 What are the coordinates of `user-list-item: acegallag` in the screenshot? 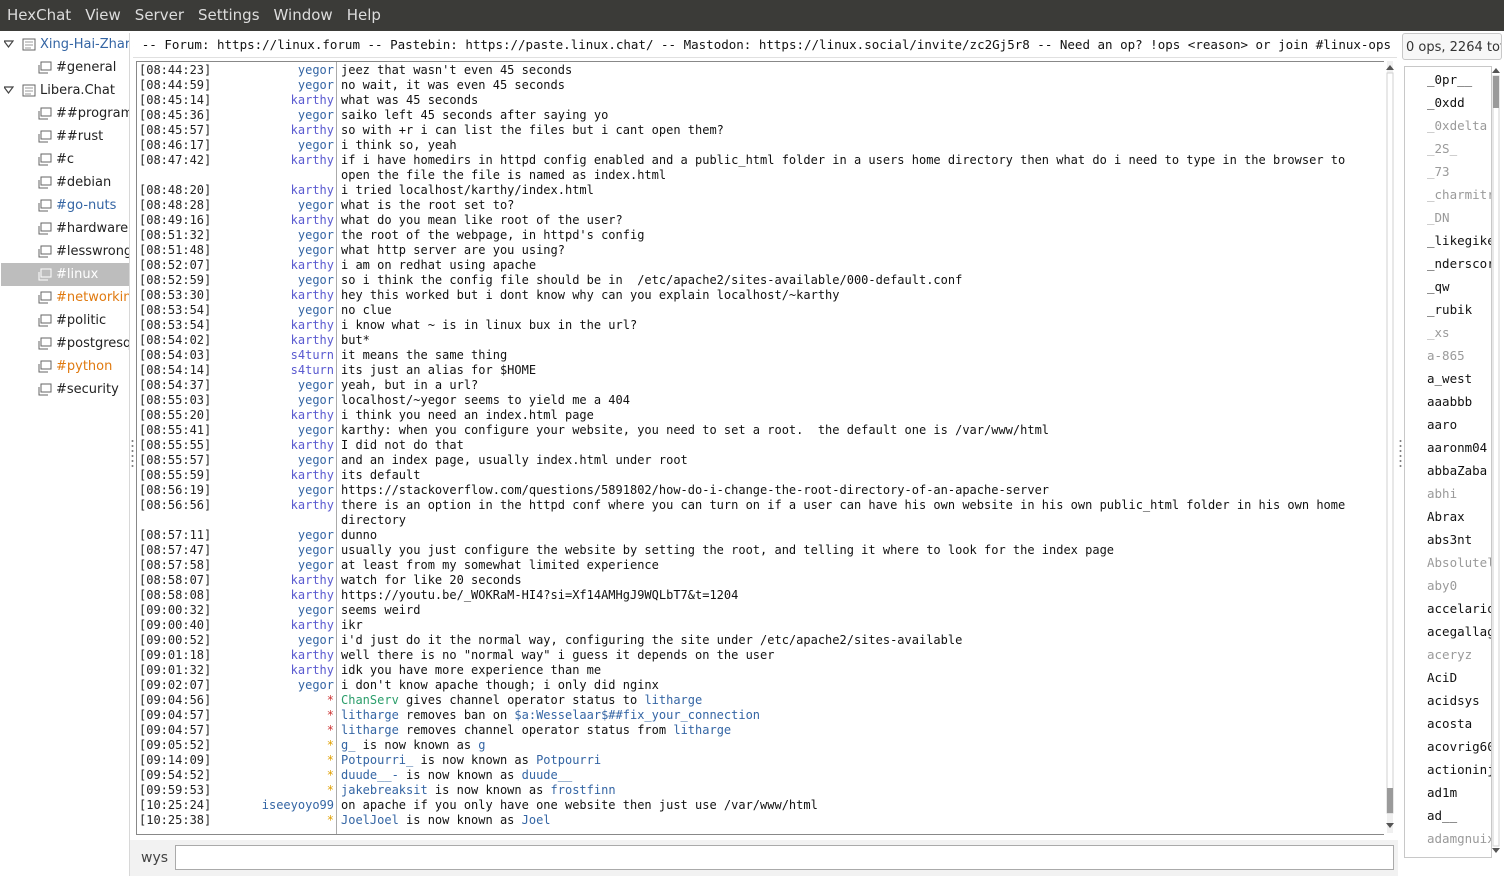 It's located at (1459, 631).